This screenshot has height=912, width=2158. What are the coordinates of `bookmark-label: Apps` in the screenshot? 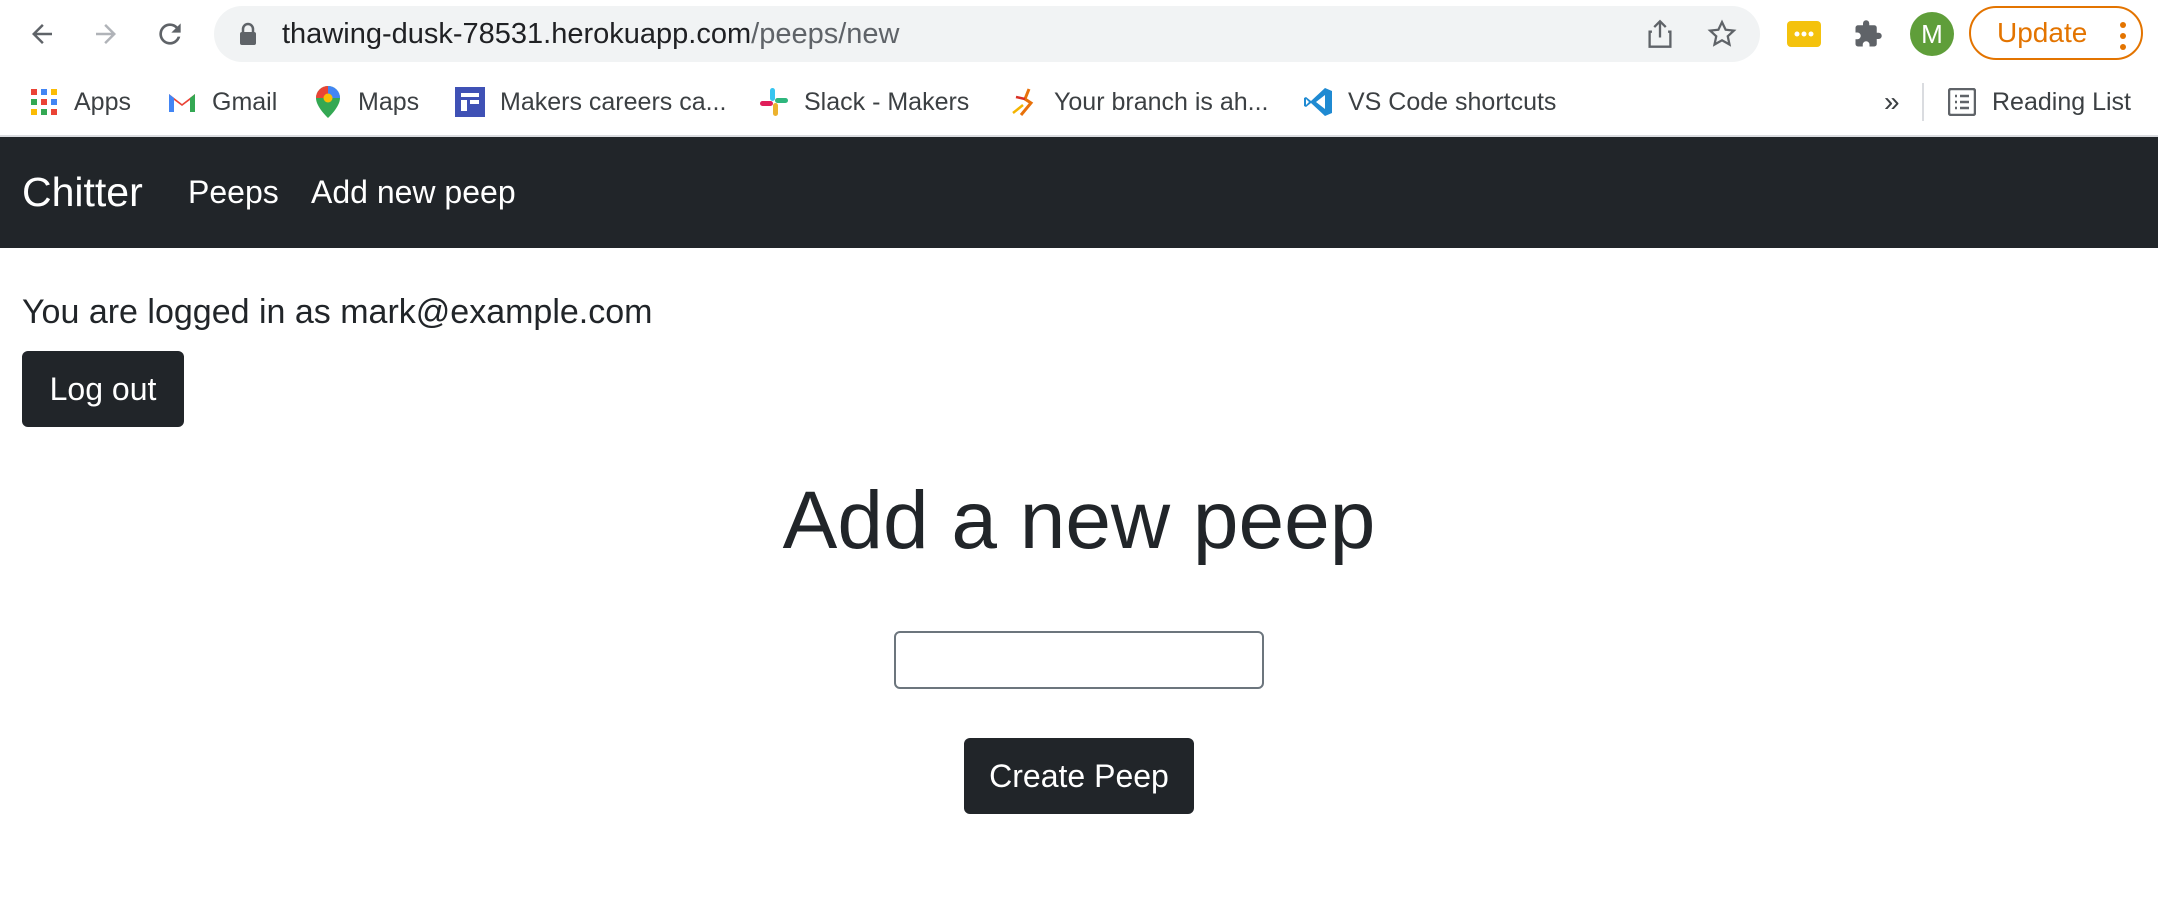 It's located at (102, 101).